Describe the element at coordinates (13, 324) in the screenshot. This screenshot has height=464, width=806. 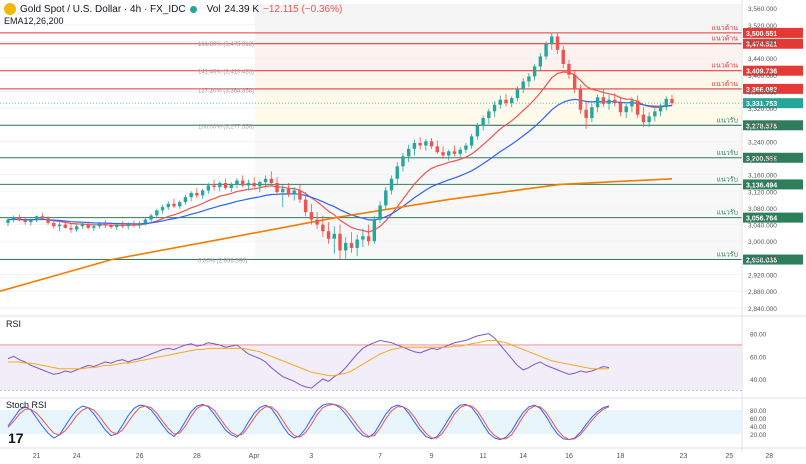
I see `rsi-pane-label: RSI` at that location.